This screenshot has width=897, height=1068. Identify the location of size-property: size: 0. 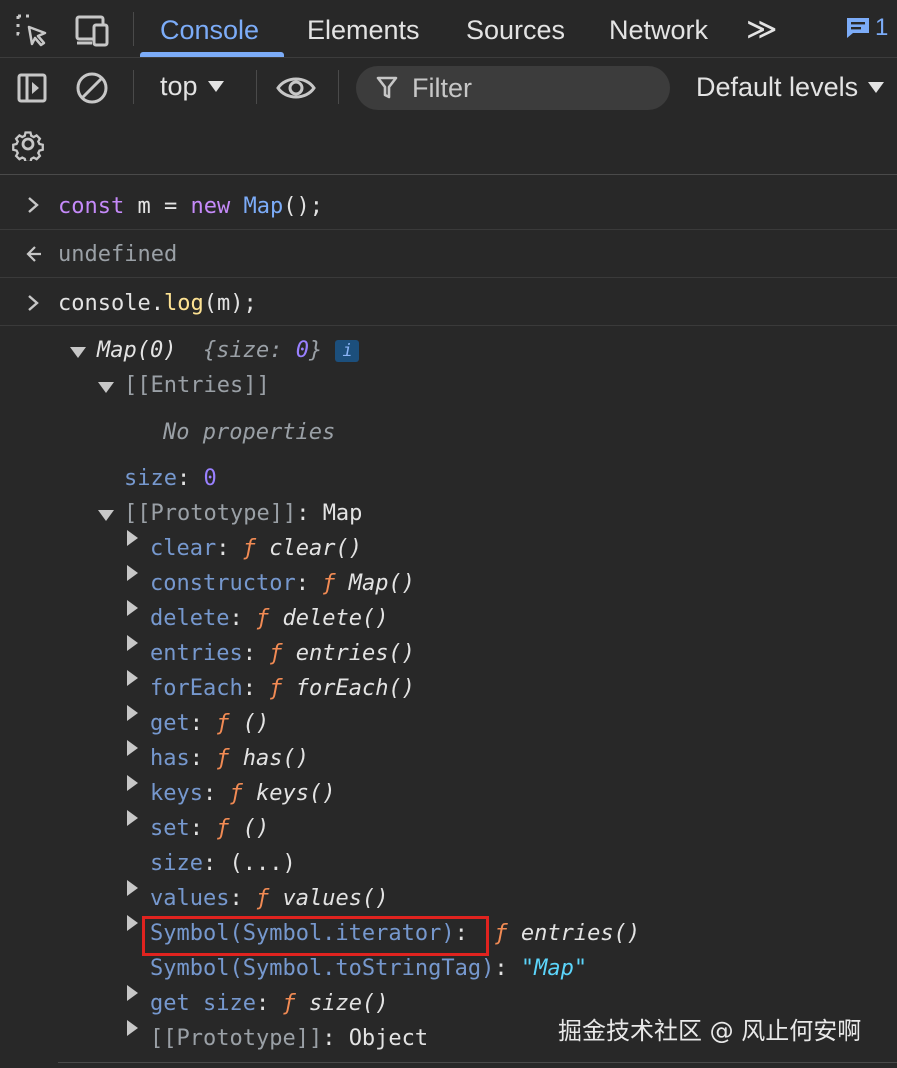
(170, 478).